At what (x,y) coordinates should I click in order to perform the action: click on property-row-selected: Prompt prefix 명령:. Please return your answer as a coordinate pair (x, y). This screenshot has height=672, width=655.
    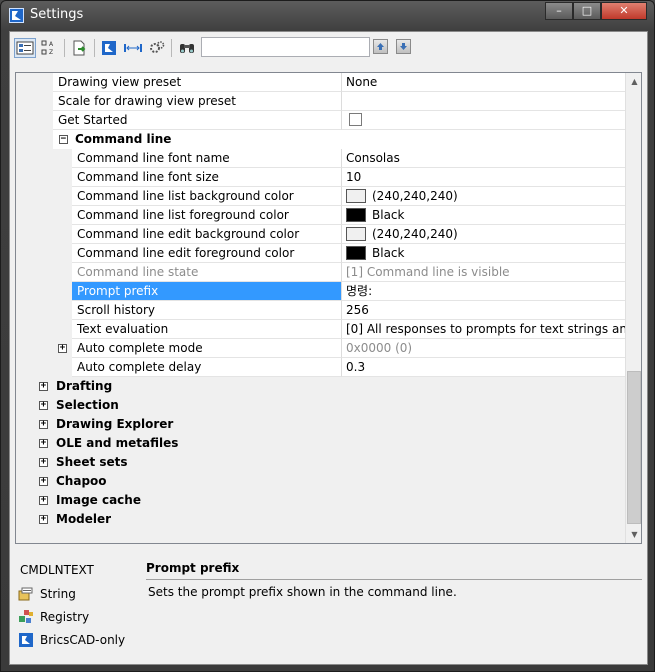
    Looking at the image, I should click on (320, 291).